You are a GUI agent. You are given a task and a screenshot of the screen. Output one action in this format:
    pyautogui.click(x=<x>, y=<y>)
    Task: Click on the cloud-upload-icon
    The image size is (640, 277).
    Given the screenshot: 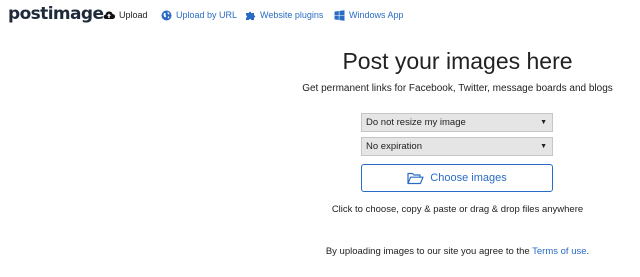 What is the action you would take?
    pyautogui.click(x=109, y=15)
    